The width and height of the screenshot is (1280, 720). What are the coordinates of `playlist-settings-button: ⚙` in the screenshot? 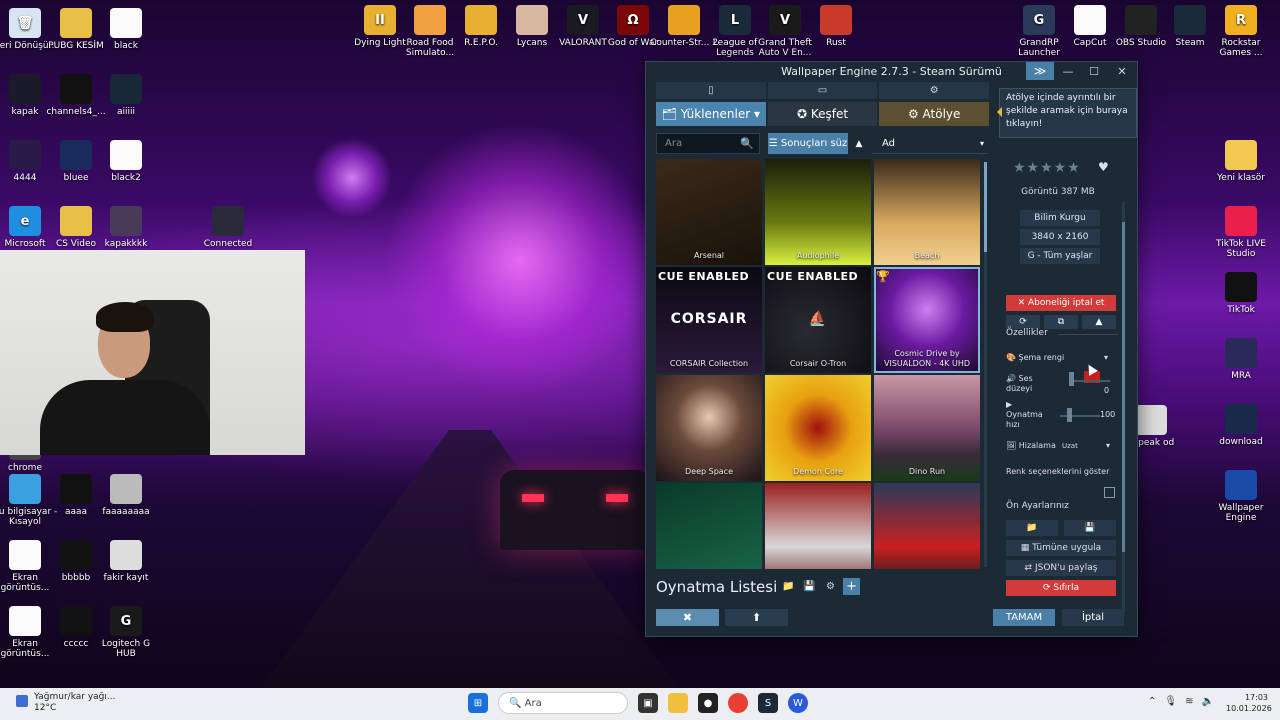 It's located at (830, 586).